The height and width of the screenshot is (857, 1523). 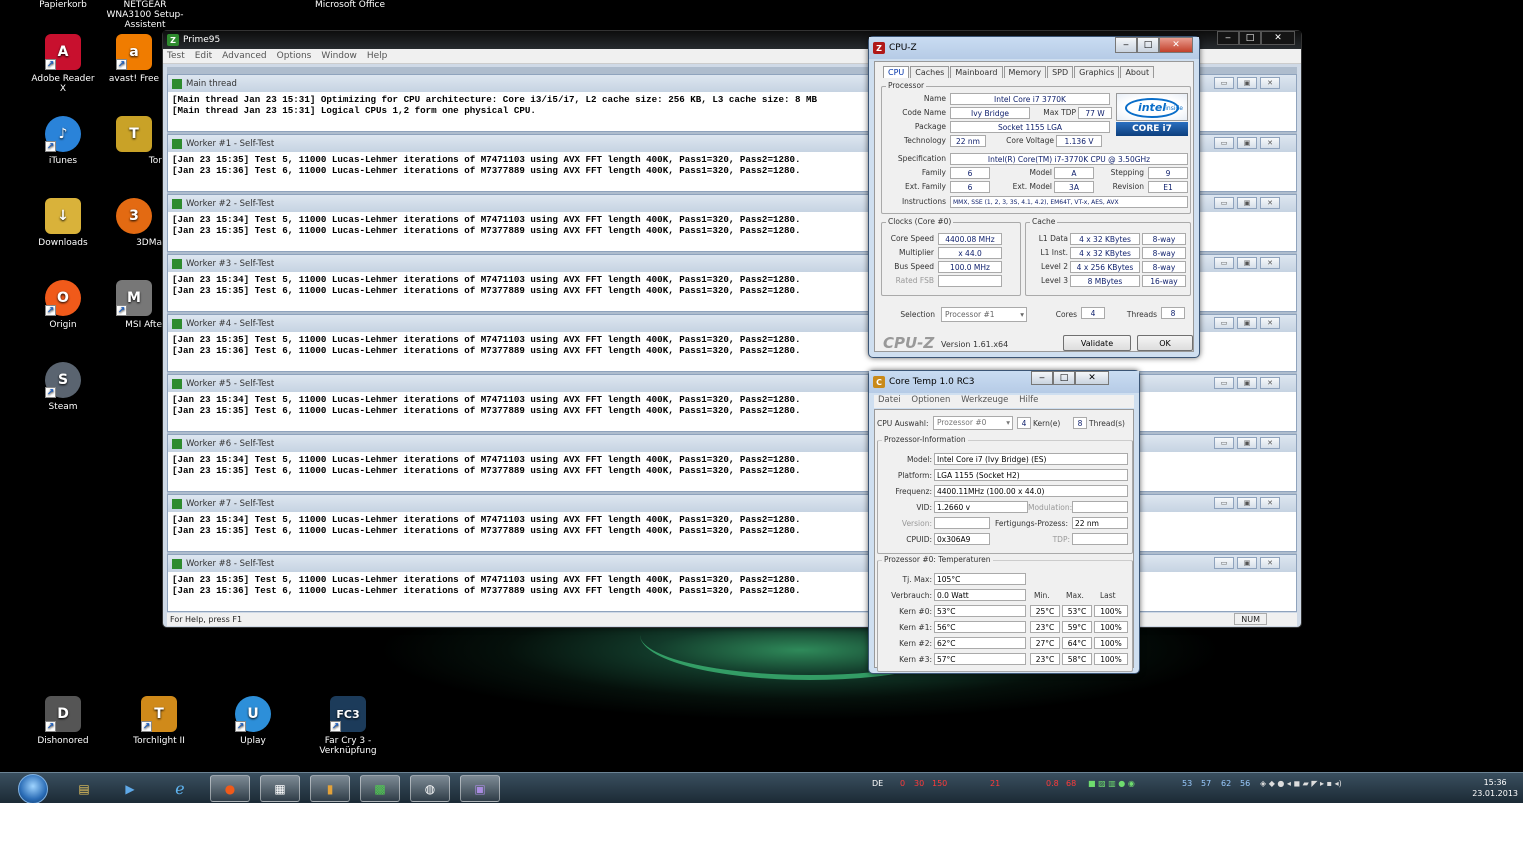 I want to click on uplay-icon: U ↗, so click(x=253, y=714).